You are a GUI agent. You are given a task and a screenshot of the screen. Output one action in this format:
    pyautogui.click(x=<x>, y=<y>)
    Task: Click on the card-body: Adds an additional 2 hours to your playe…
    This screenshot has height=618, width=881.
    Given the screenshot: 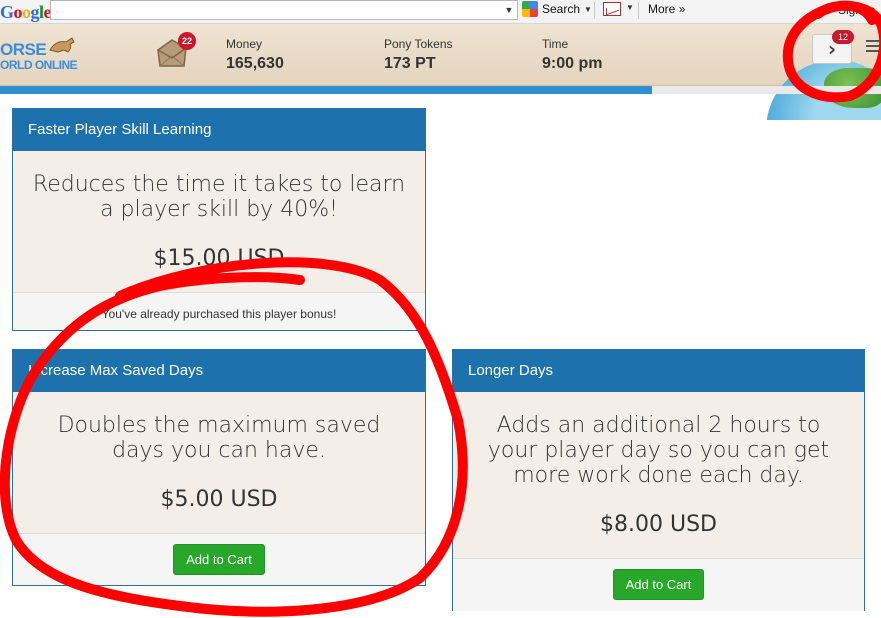 What is the action you would take?
    pyautogui.click(x=658, y=475)
    